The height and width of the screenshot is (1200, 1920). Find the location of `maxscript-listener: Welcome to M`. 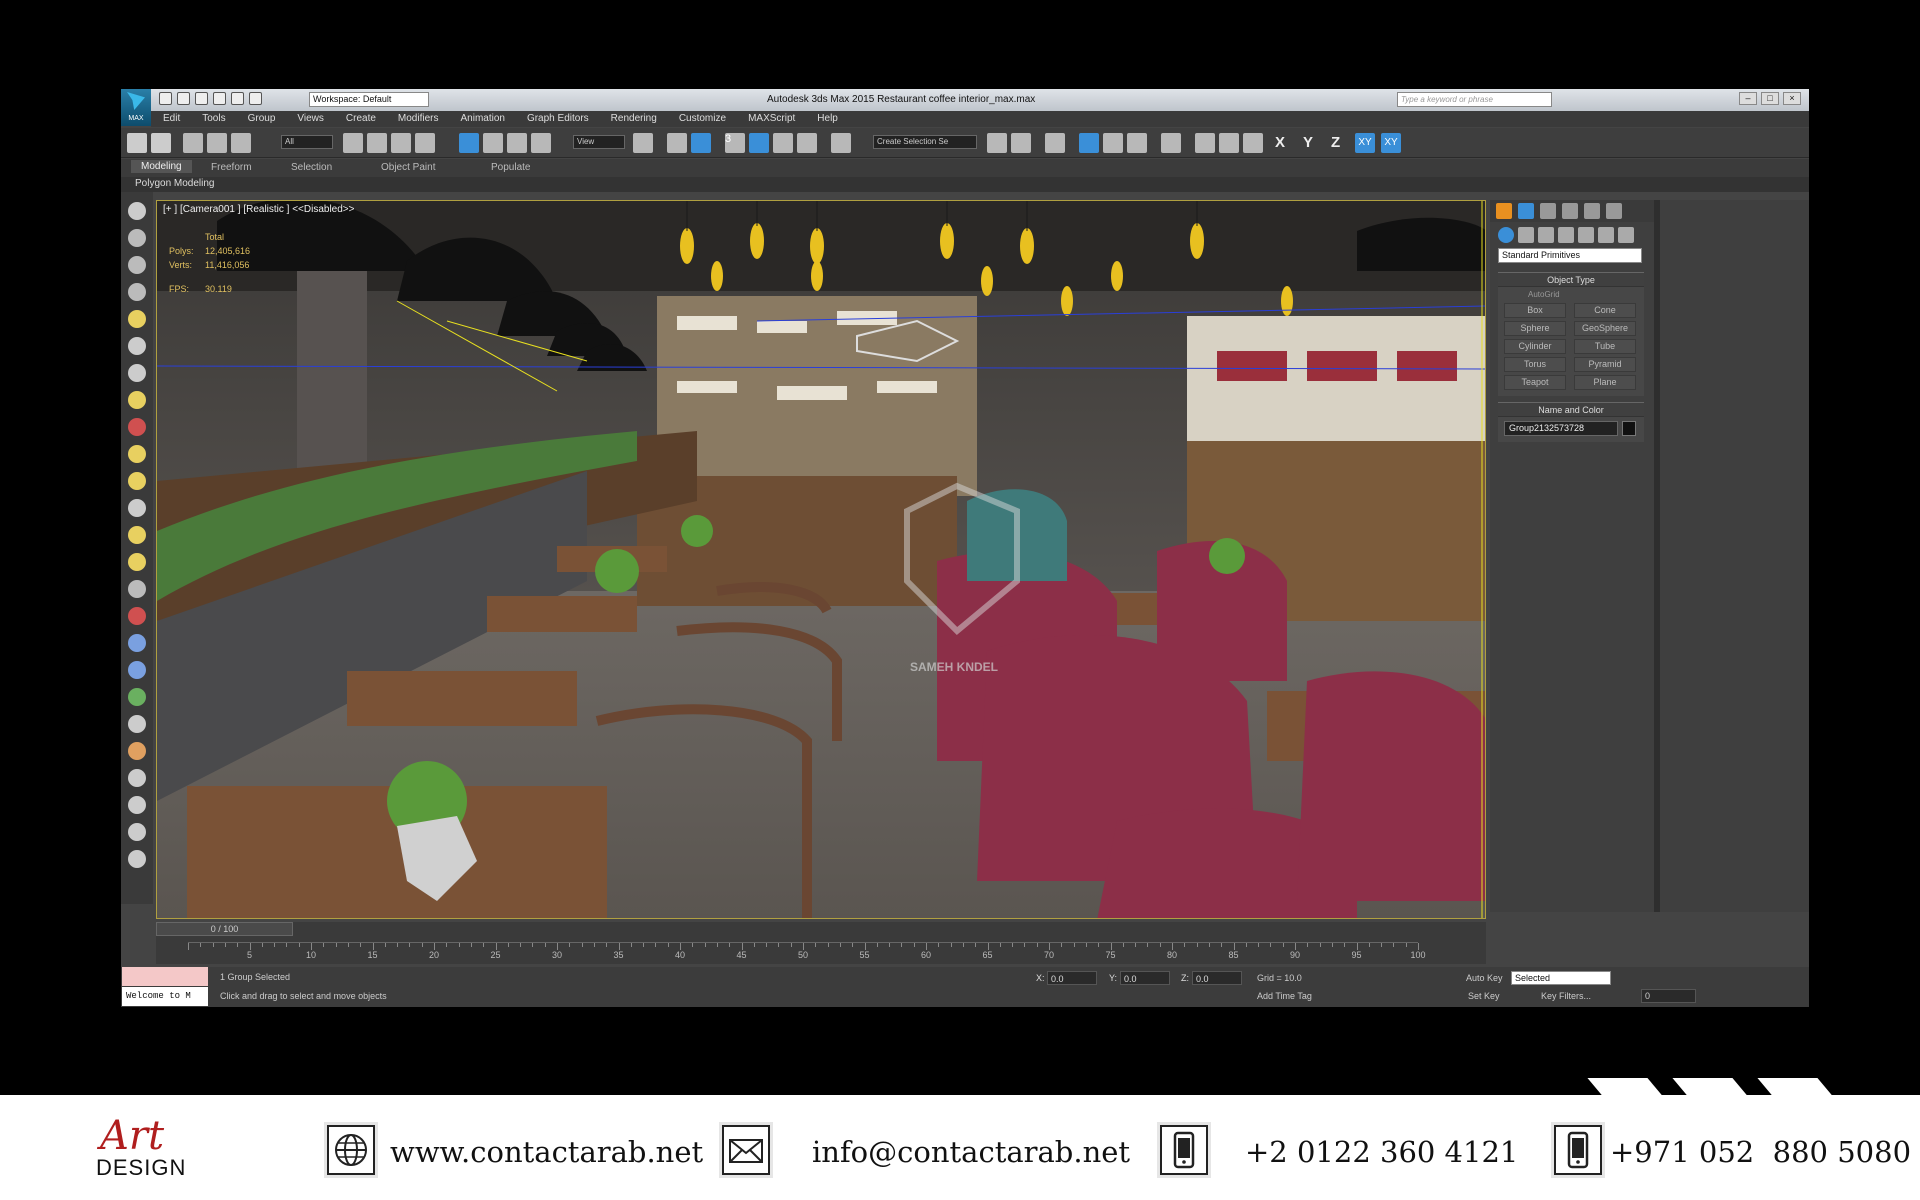

maxscript-listener: Welcome to M is located at coordinates (165, 996).